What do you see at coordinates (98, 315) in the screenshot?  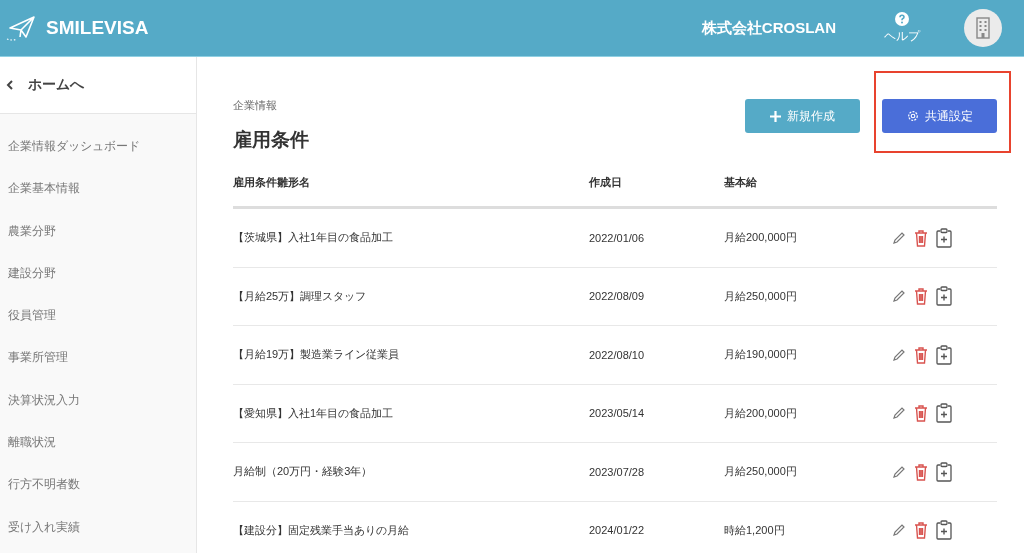 I see `sidebar-item: 役員管理` at bounding box center [98, 315].